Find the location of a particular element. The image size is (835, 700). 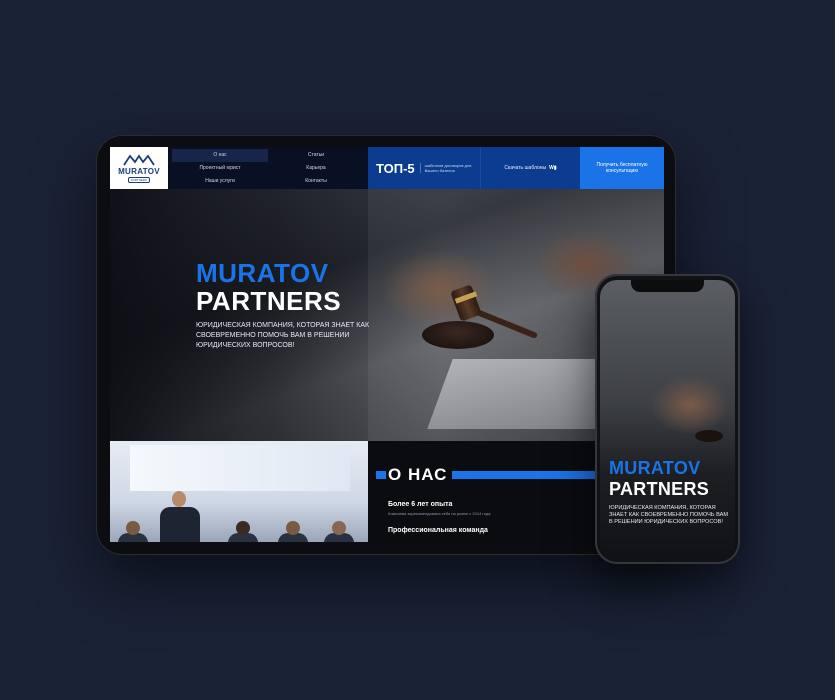

about-title: О НАС is located at coordinates (418, 474).